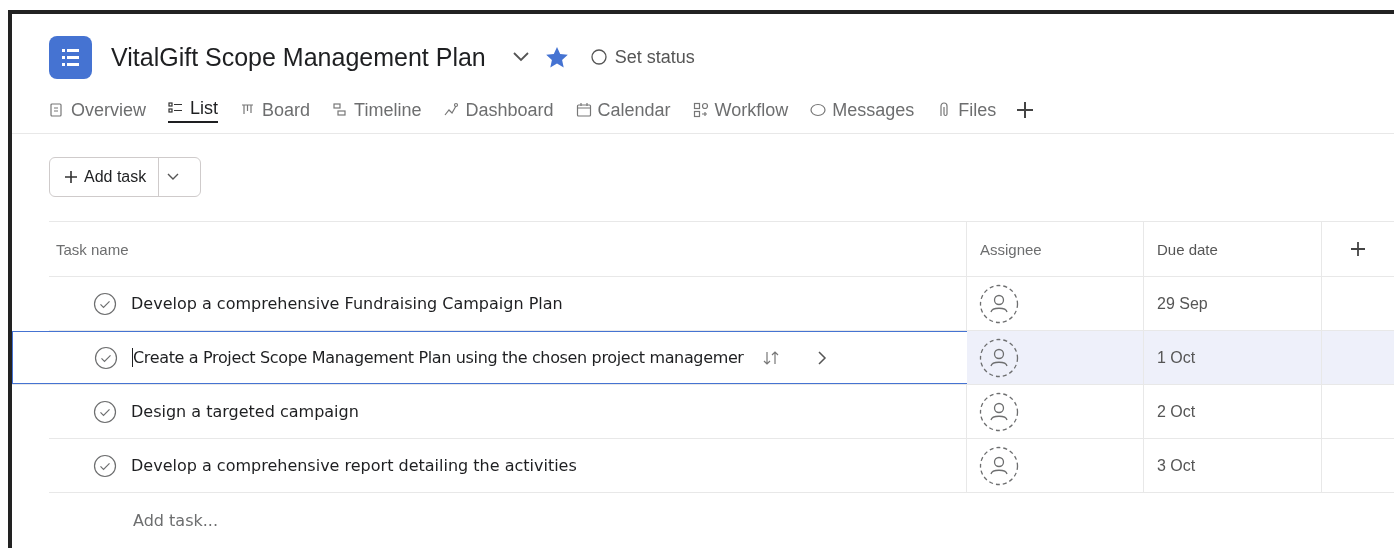 The image size is (1394, 548). Describe the element at coordinates (275, 110) in the screenshot. I see `view-tab: Board` at that location.